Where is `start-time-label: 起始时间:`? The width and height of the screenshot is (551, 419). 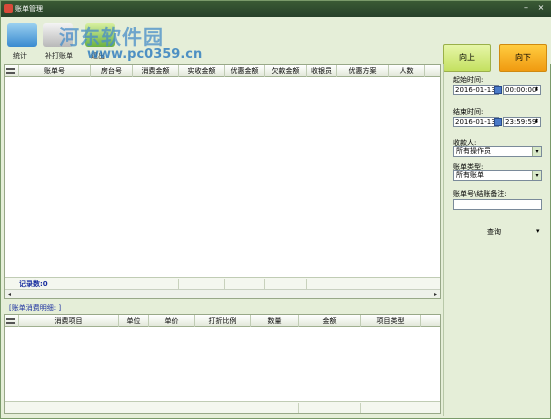 start-time-label: 起始时间: is located at coordinates (468, 80).